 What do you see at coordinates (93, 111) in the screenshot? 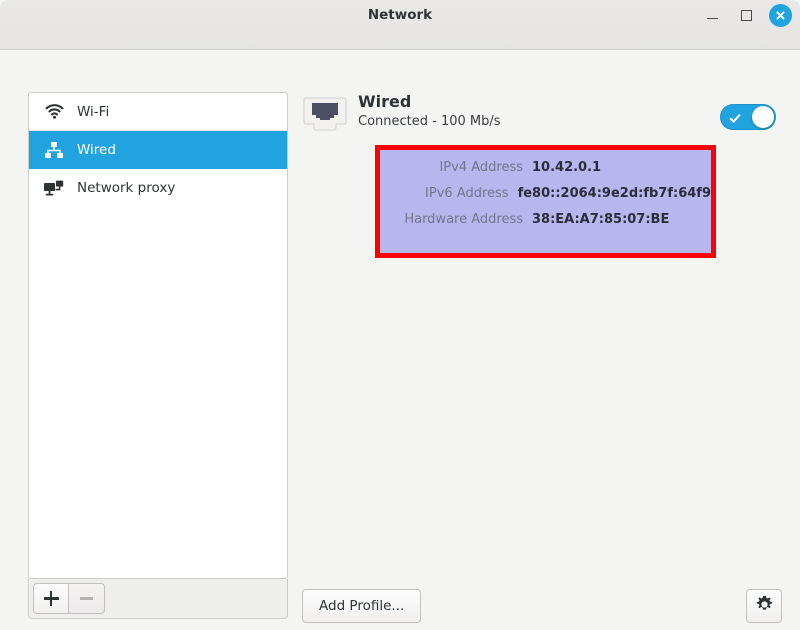
I see `sidebar-item-label: Wi-Fi` at bounding box center [93, 111].